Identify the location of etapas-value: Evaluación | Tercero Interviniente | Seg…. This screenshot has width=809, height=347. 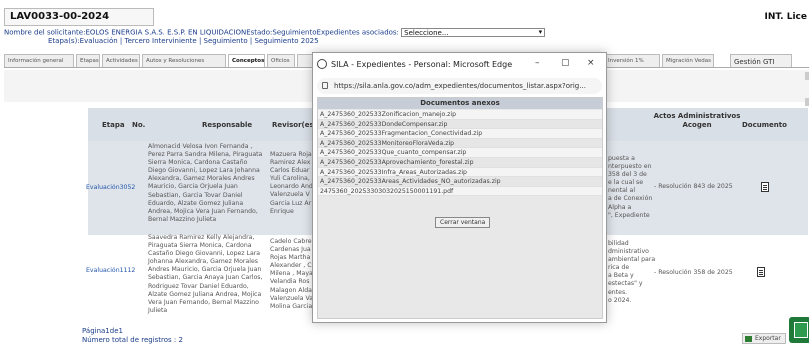
(199, 41).